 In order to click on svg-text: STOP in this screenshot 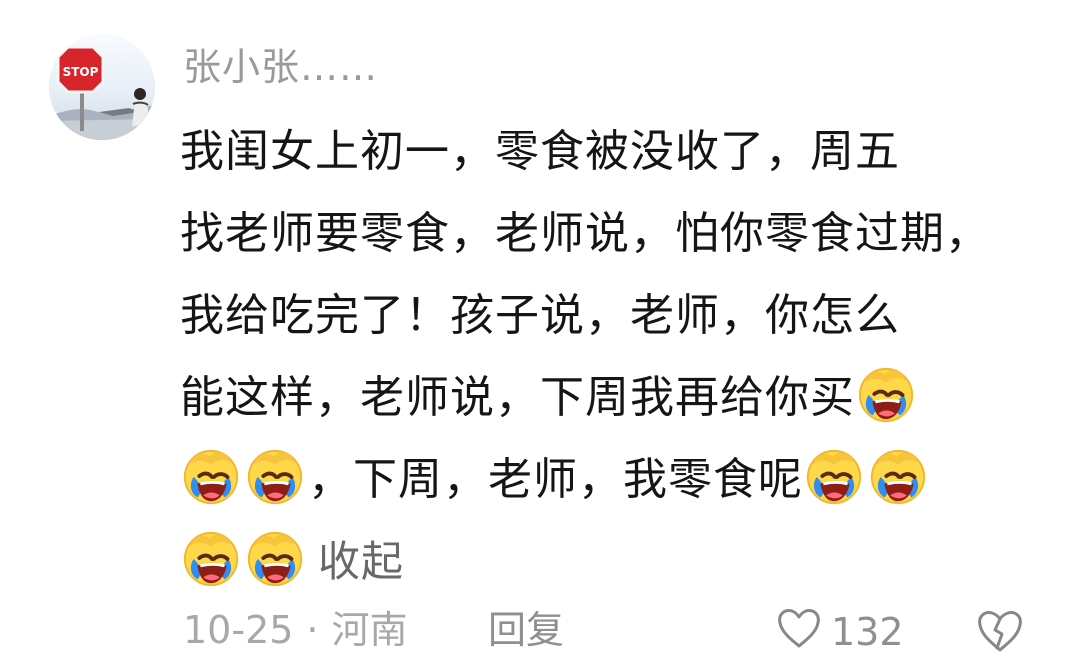, I will do `click(81, 72)`.